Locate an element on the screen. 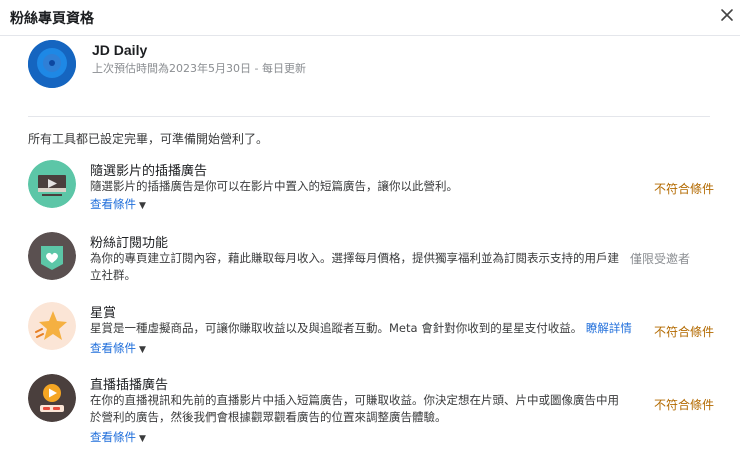  tool-name: 直播插播廣告 is located at coordinates (129, 385).